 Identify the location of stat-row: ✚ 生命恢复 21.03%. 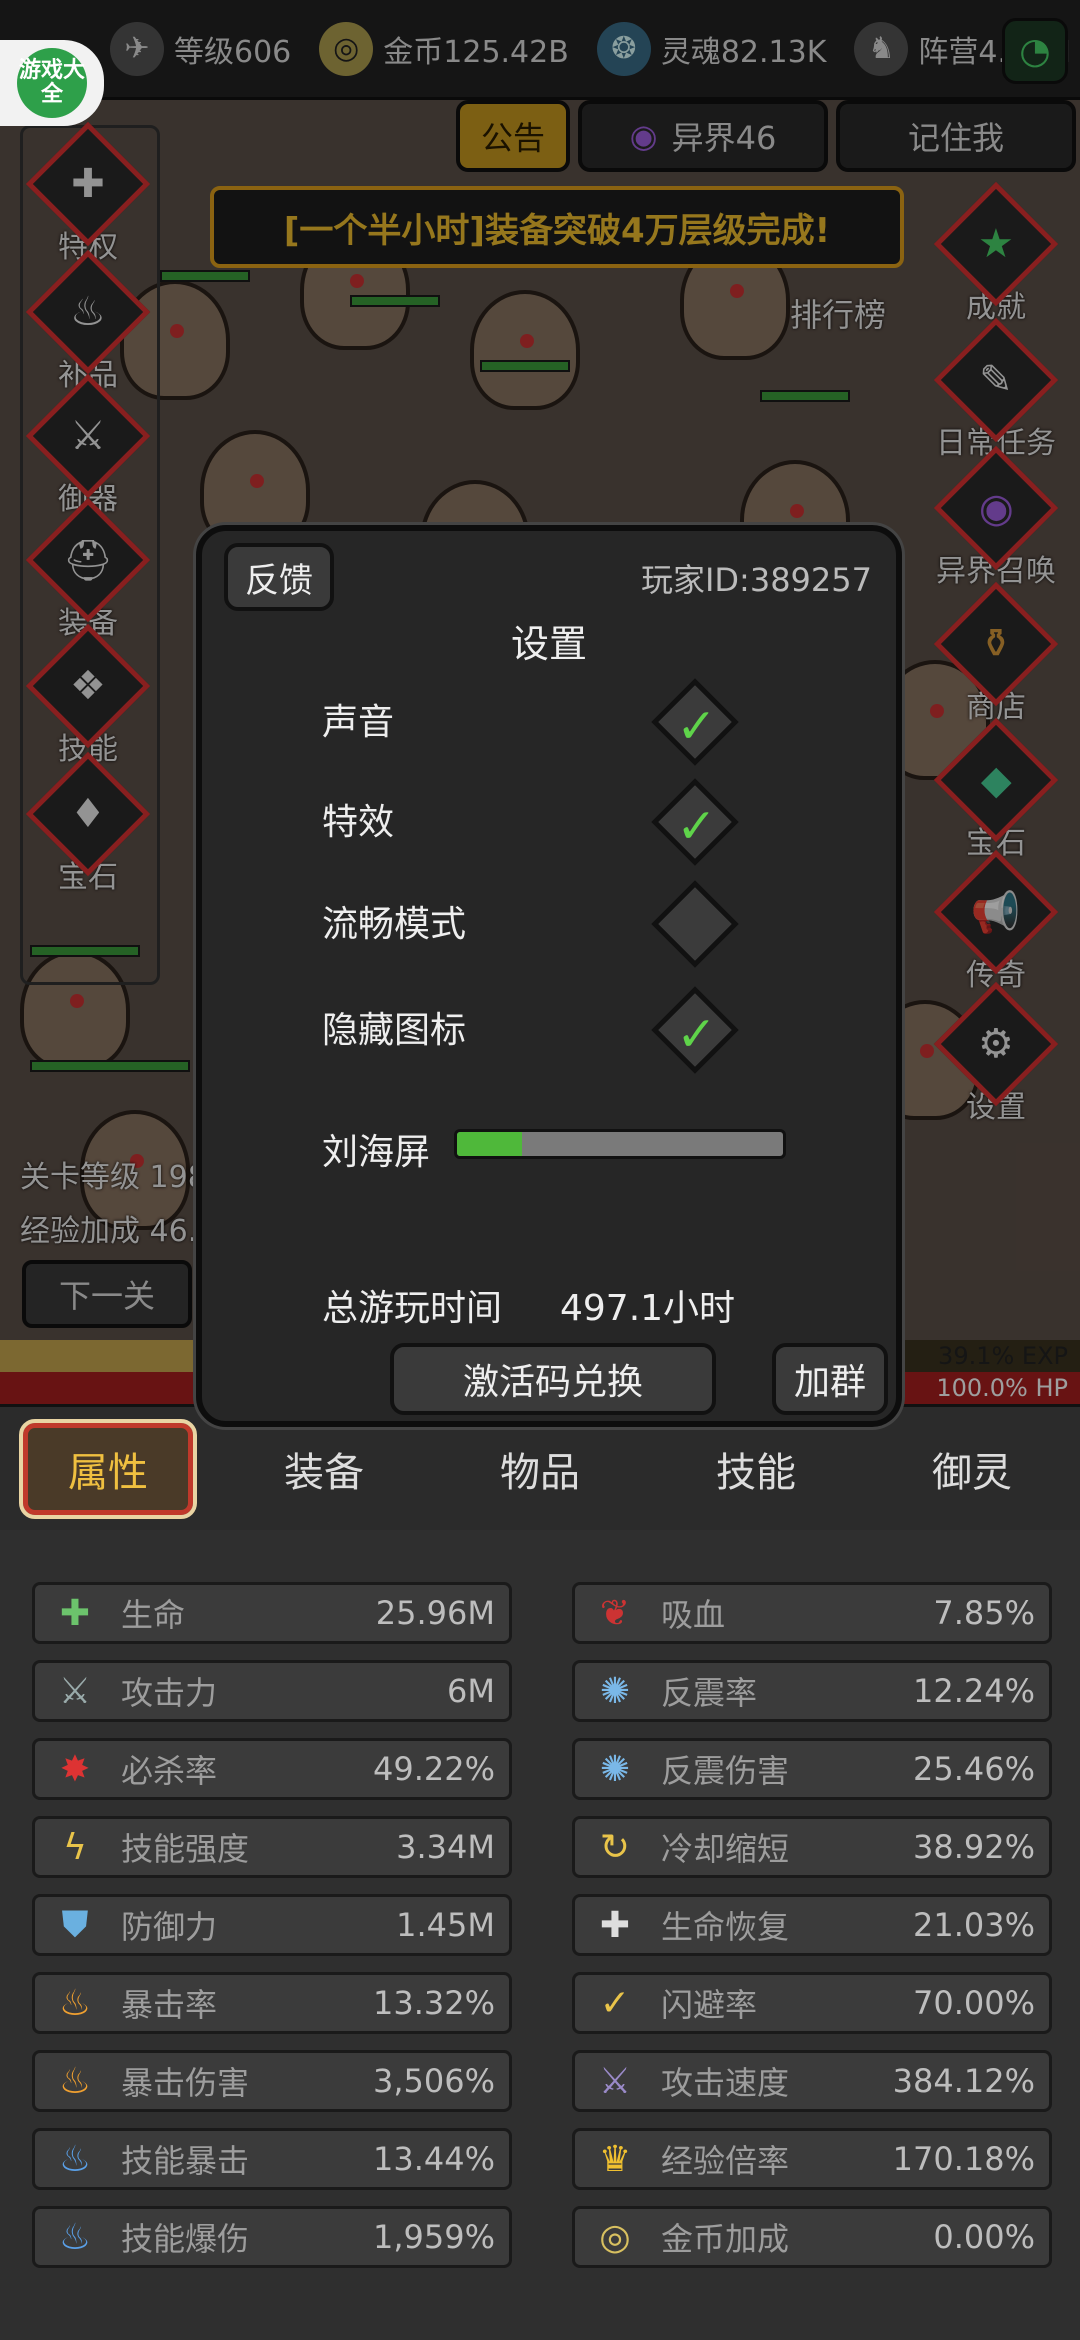
(812, 1925).